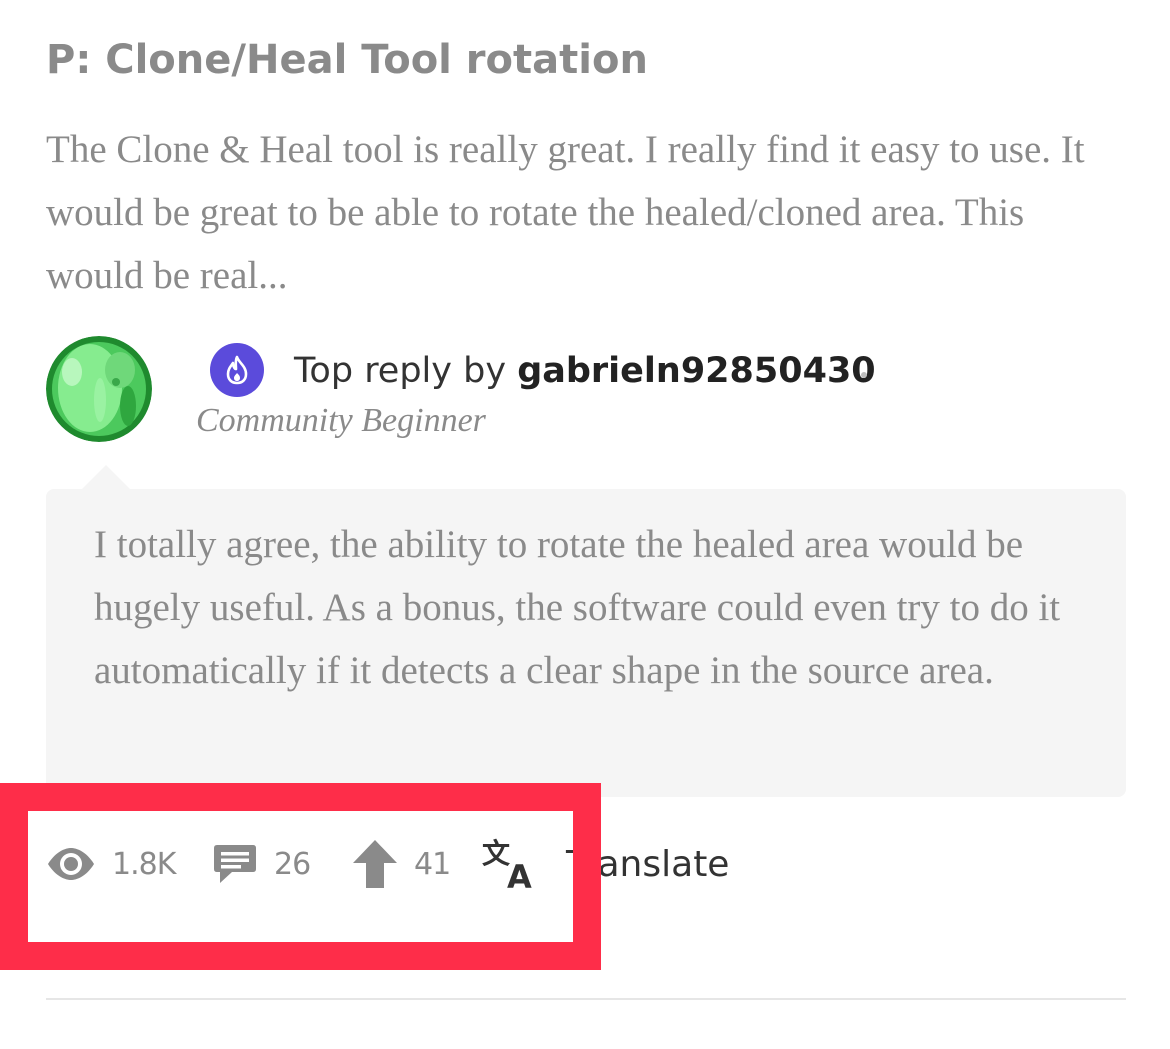  Describe the element at coordinates (864, 375) in the screenshot. I see `separator-dot` at that location.